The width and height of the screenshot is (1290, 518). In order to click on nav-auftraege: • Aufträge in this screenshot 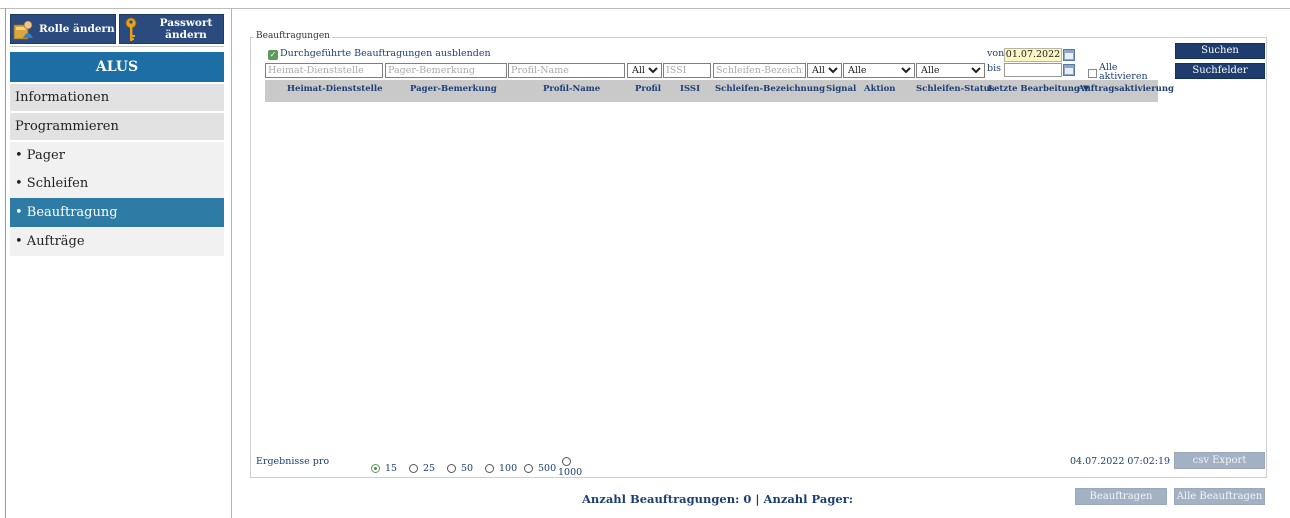, I will do `click(117, 241)`.